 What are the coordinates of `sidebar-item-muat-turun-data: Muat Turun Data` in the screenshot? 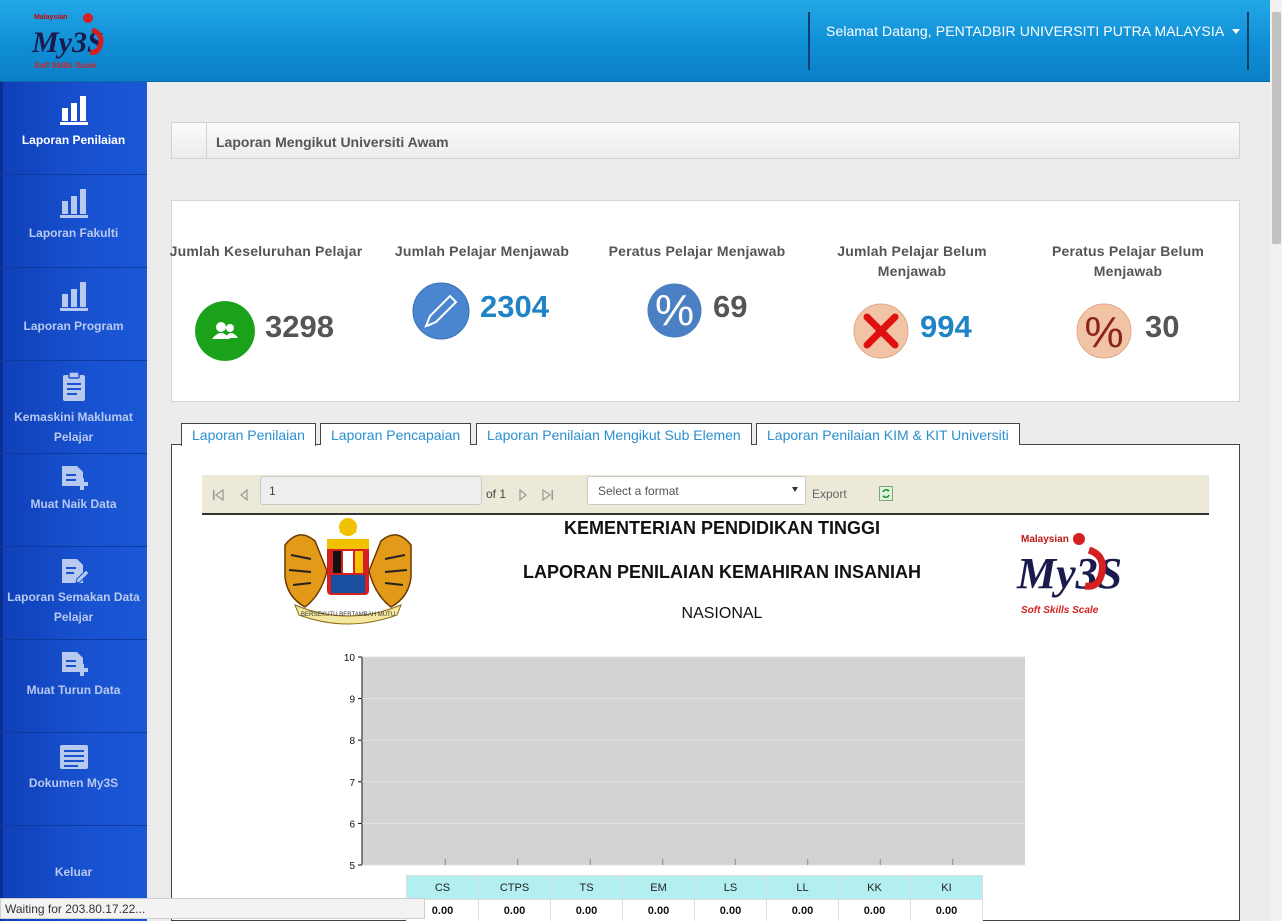 It's located at (73, 686).